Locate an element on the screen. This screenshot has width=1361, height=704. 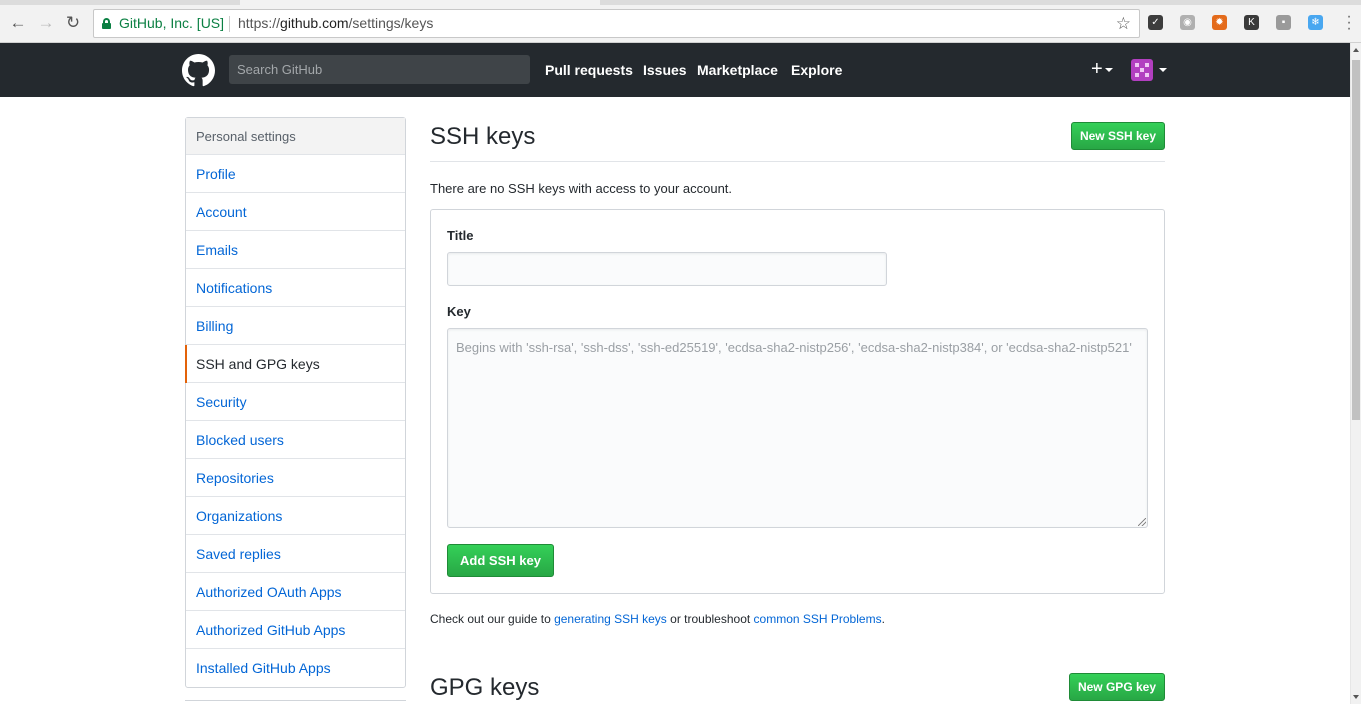
sidebar-next-section is located at coordinates (295, 702).